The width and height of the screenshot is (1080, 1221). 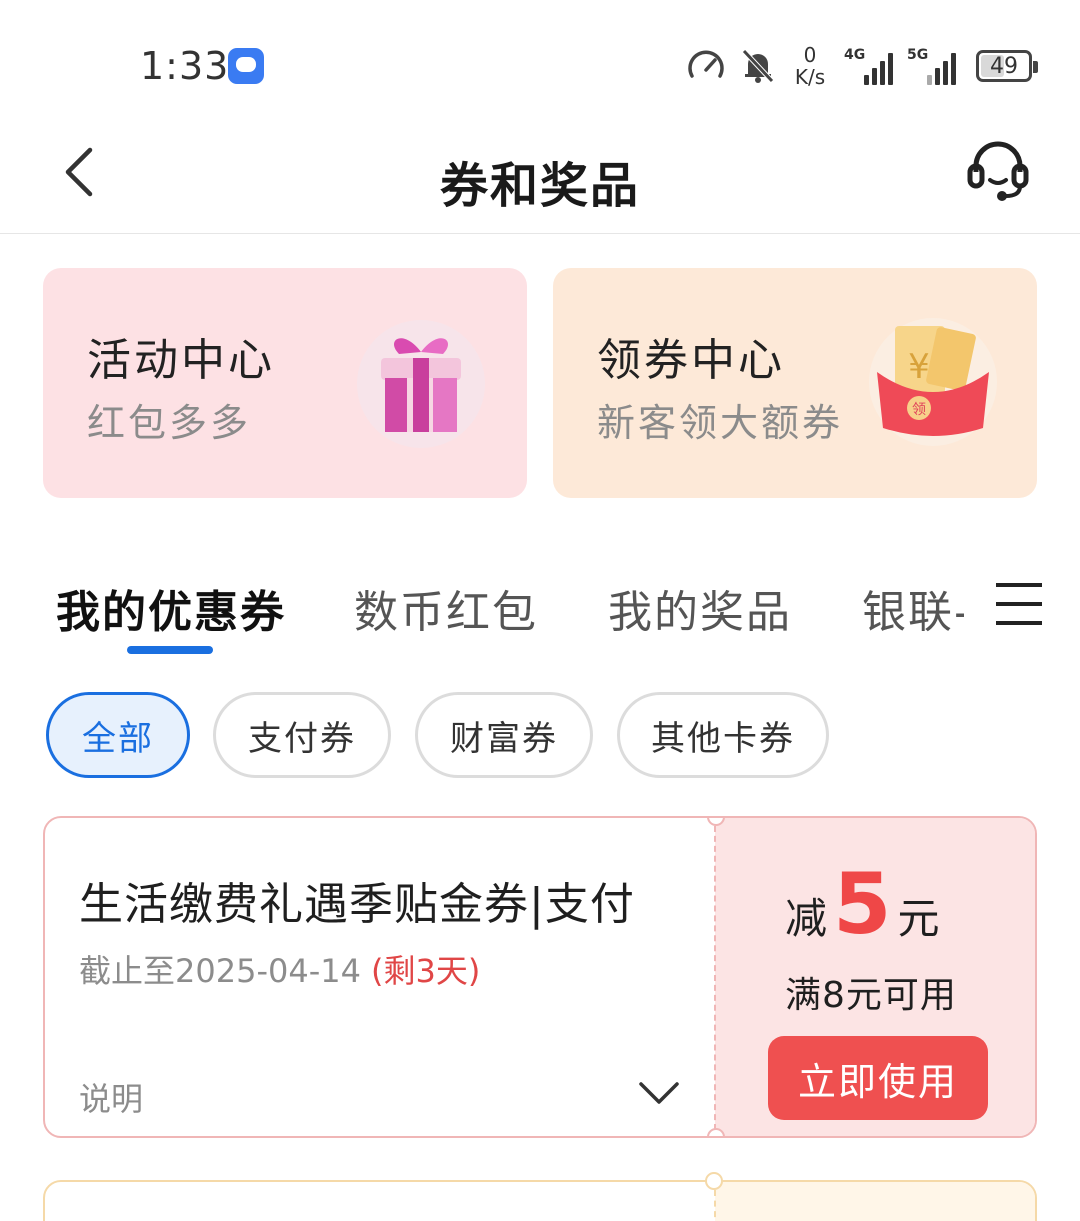 I want to click on battery-level: 49, so click(x=1004, y=66).